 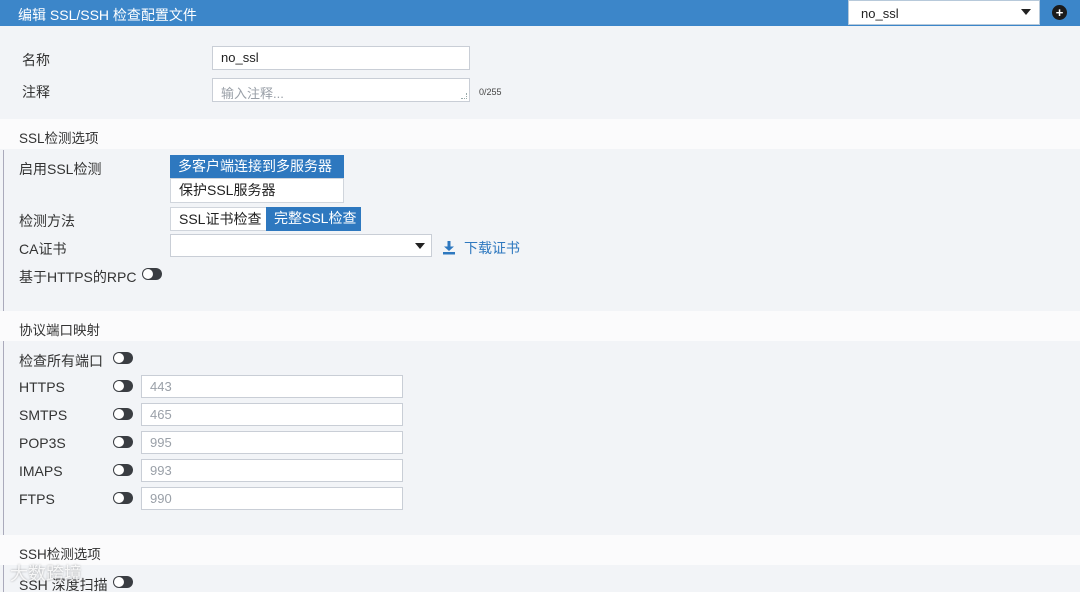 I want to click on download-cert-link: 下载证书, so click(x=481, y=248).